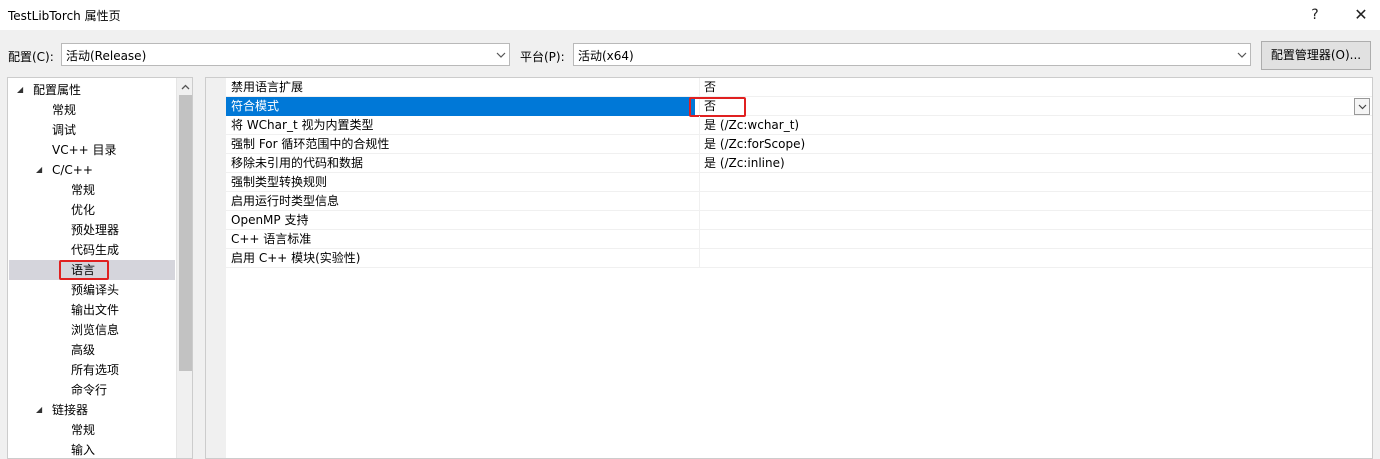 This screenshot has width=1380, height=459. Describe the element at coordinates (95, 290) in the screenshot. I see `tree-item-precompiled-headers: 预编译头` at that location.